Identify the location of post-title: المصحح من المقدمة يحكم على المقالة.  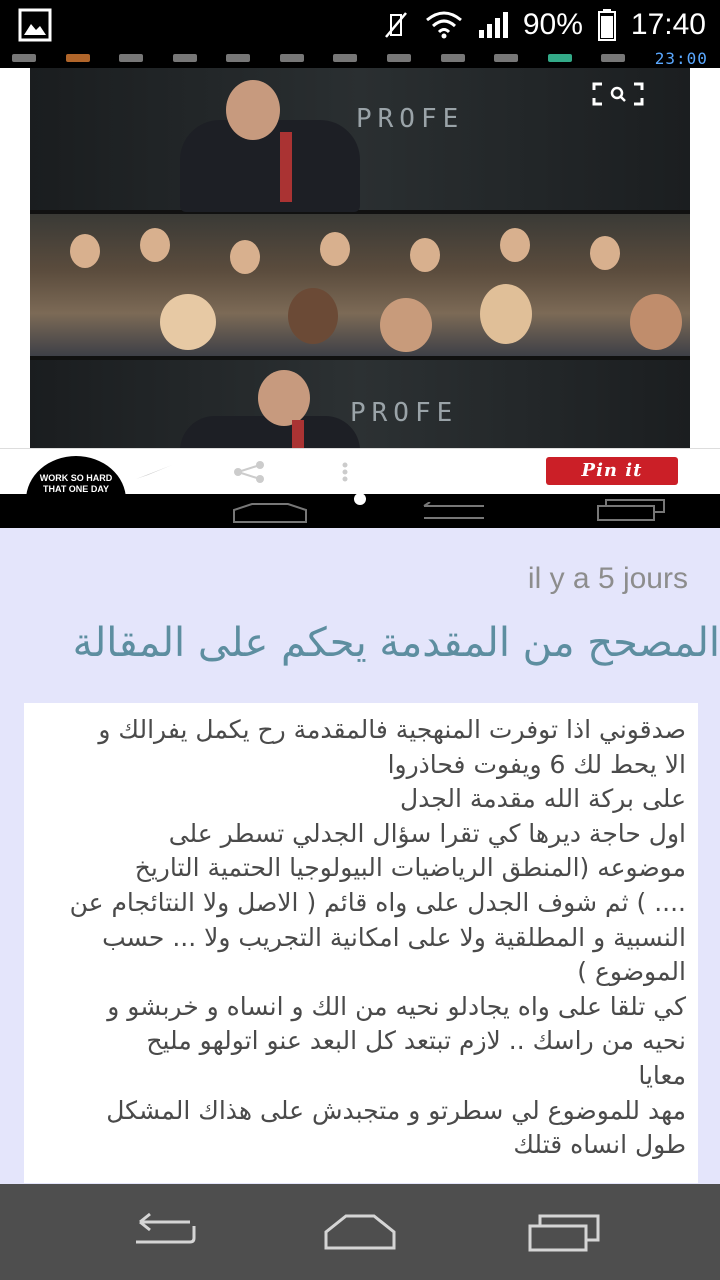
(396, 643).